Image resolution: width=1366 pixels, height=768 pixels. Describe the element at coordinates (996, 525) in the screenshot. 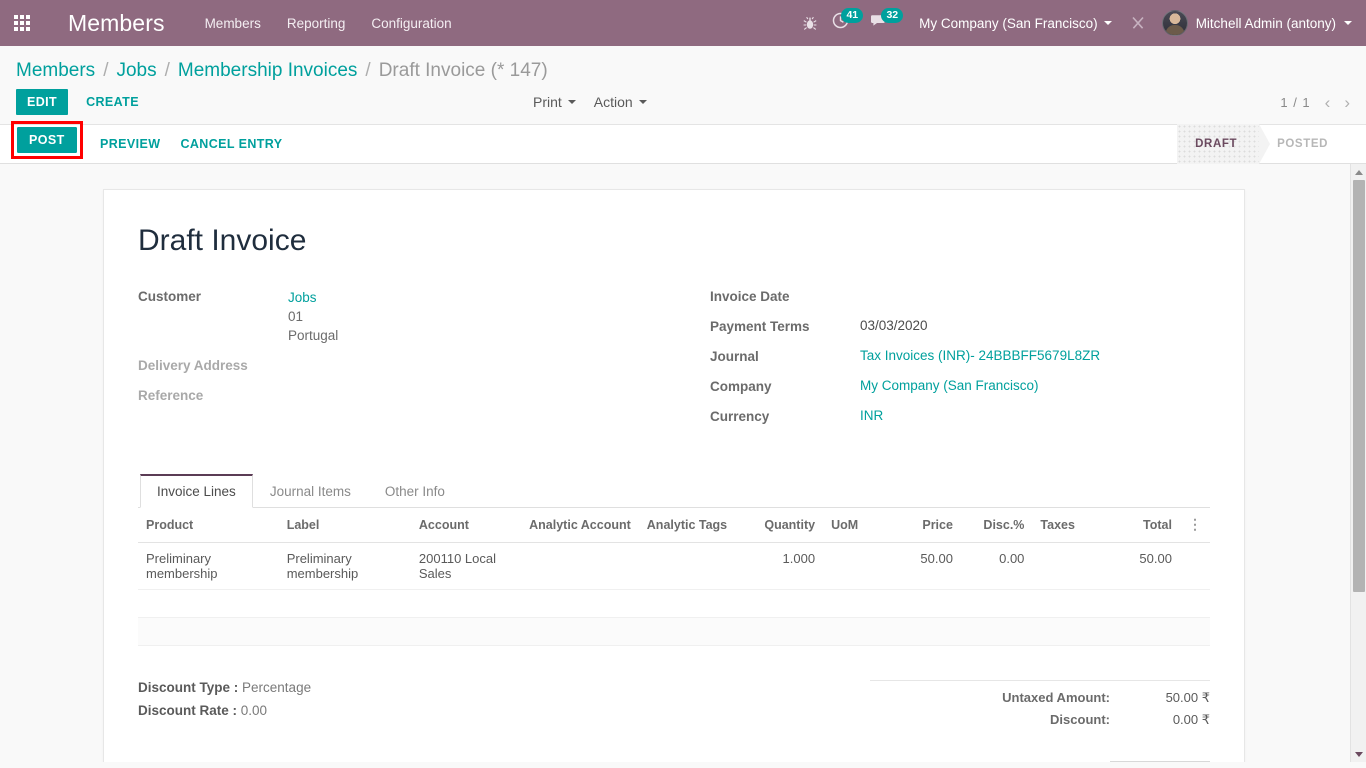

I see `col-header-discount: Disc.%` at that location.